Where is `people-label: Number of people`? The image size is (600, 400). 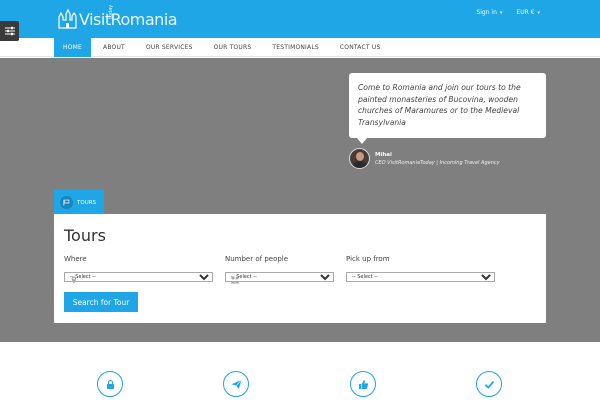
people-label: Number of people is located at coordinates (257, 259).